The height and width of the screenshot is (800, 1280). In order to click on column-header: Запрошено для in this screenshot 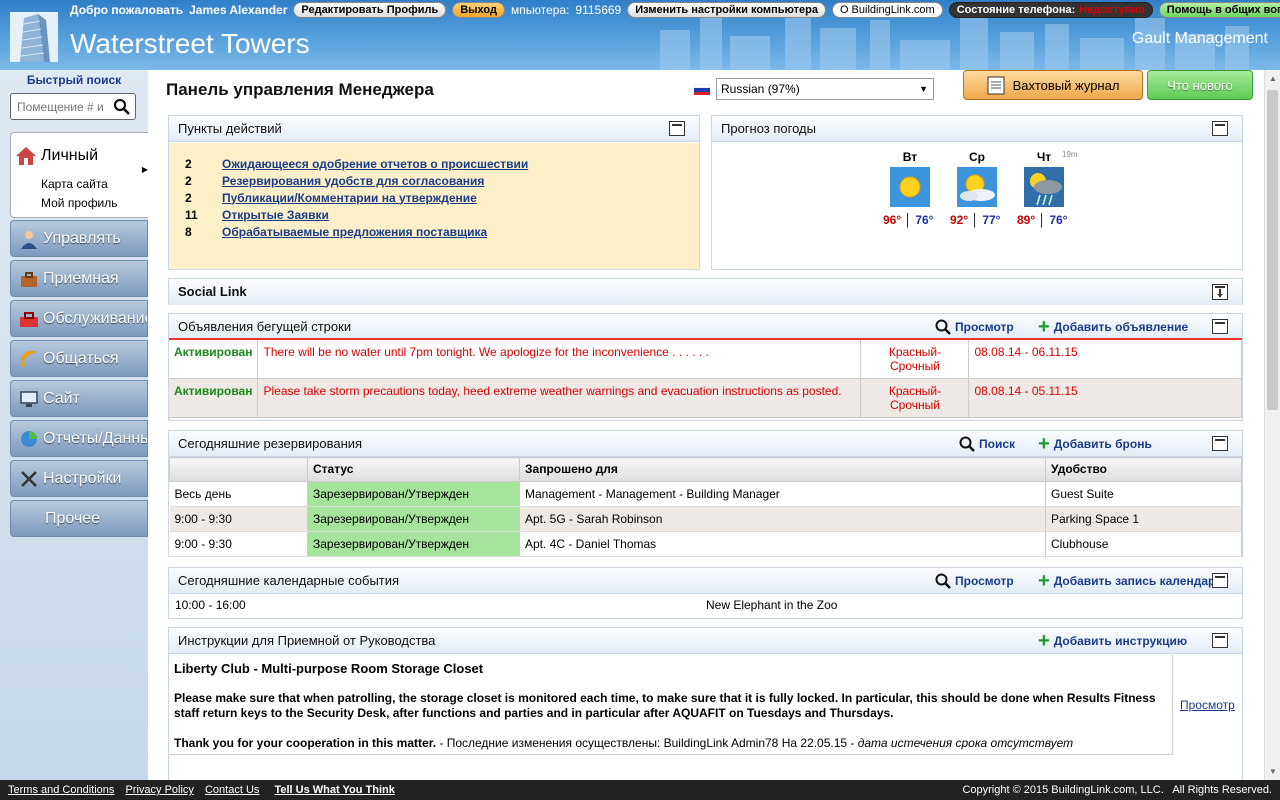, I will do `click(782, 469)`.